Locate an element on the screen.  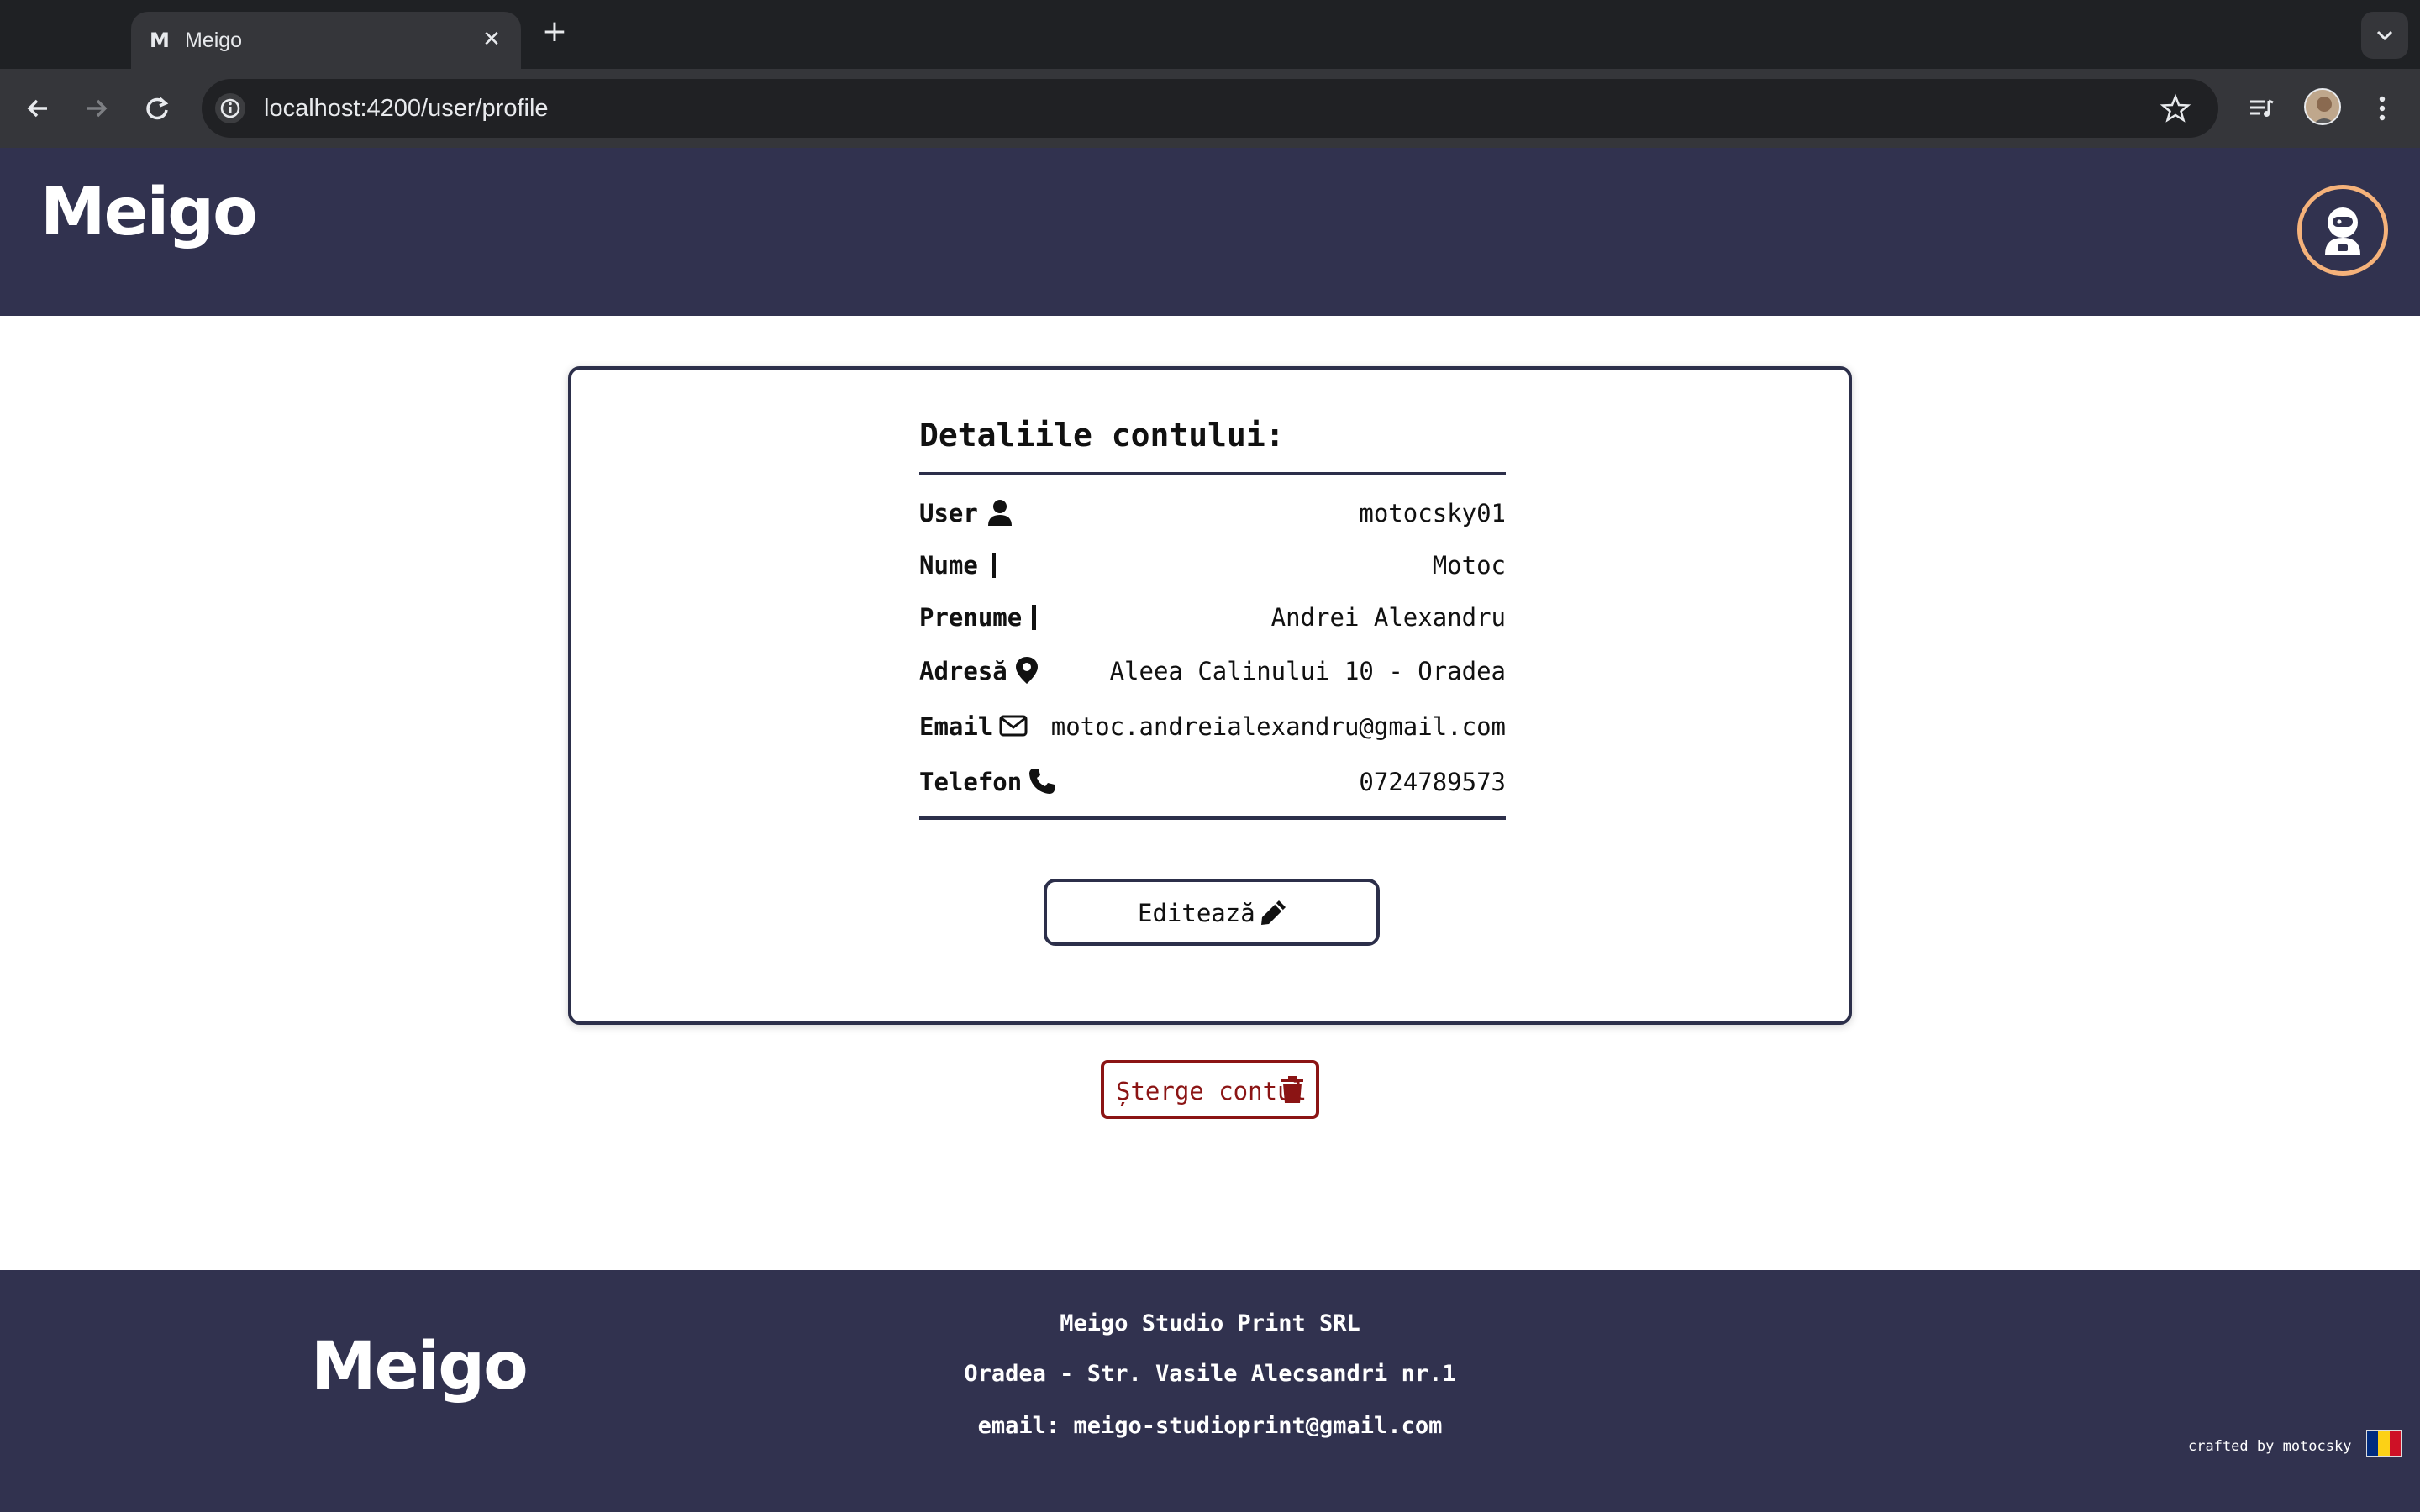
menu-kebab-icon is located at coordinates (2382, 108).